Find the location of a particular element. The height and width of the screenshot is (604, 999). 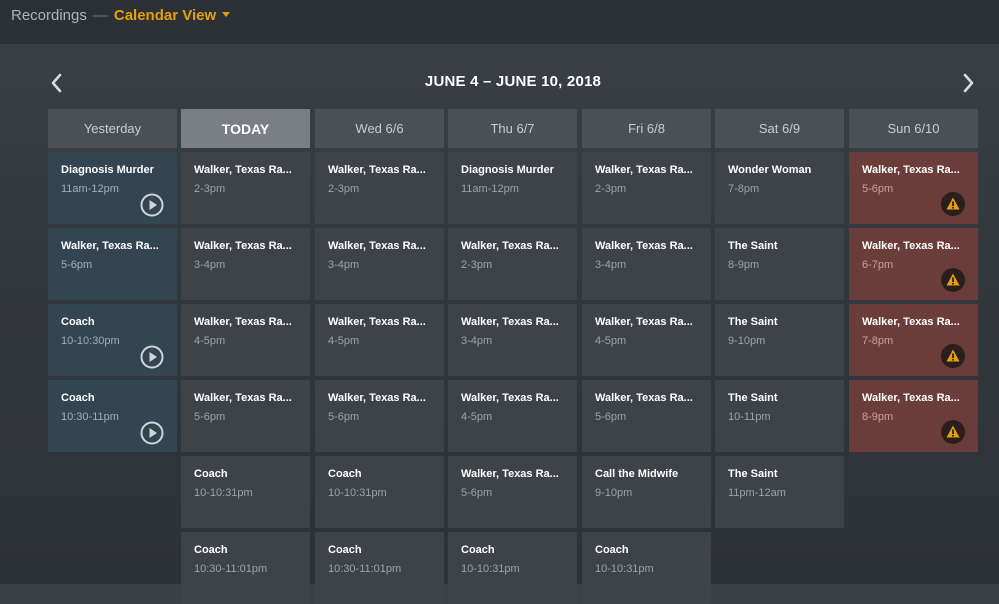

recording-card: Walker, Texas Ra... 7-8pm is located at coordinates (913, 340).